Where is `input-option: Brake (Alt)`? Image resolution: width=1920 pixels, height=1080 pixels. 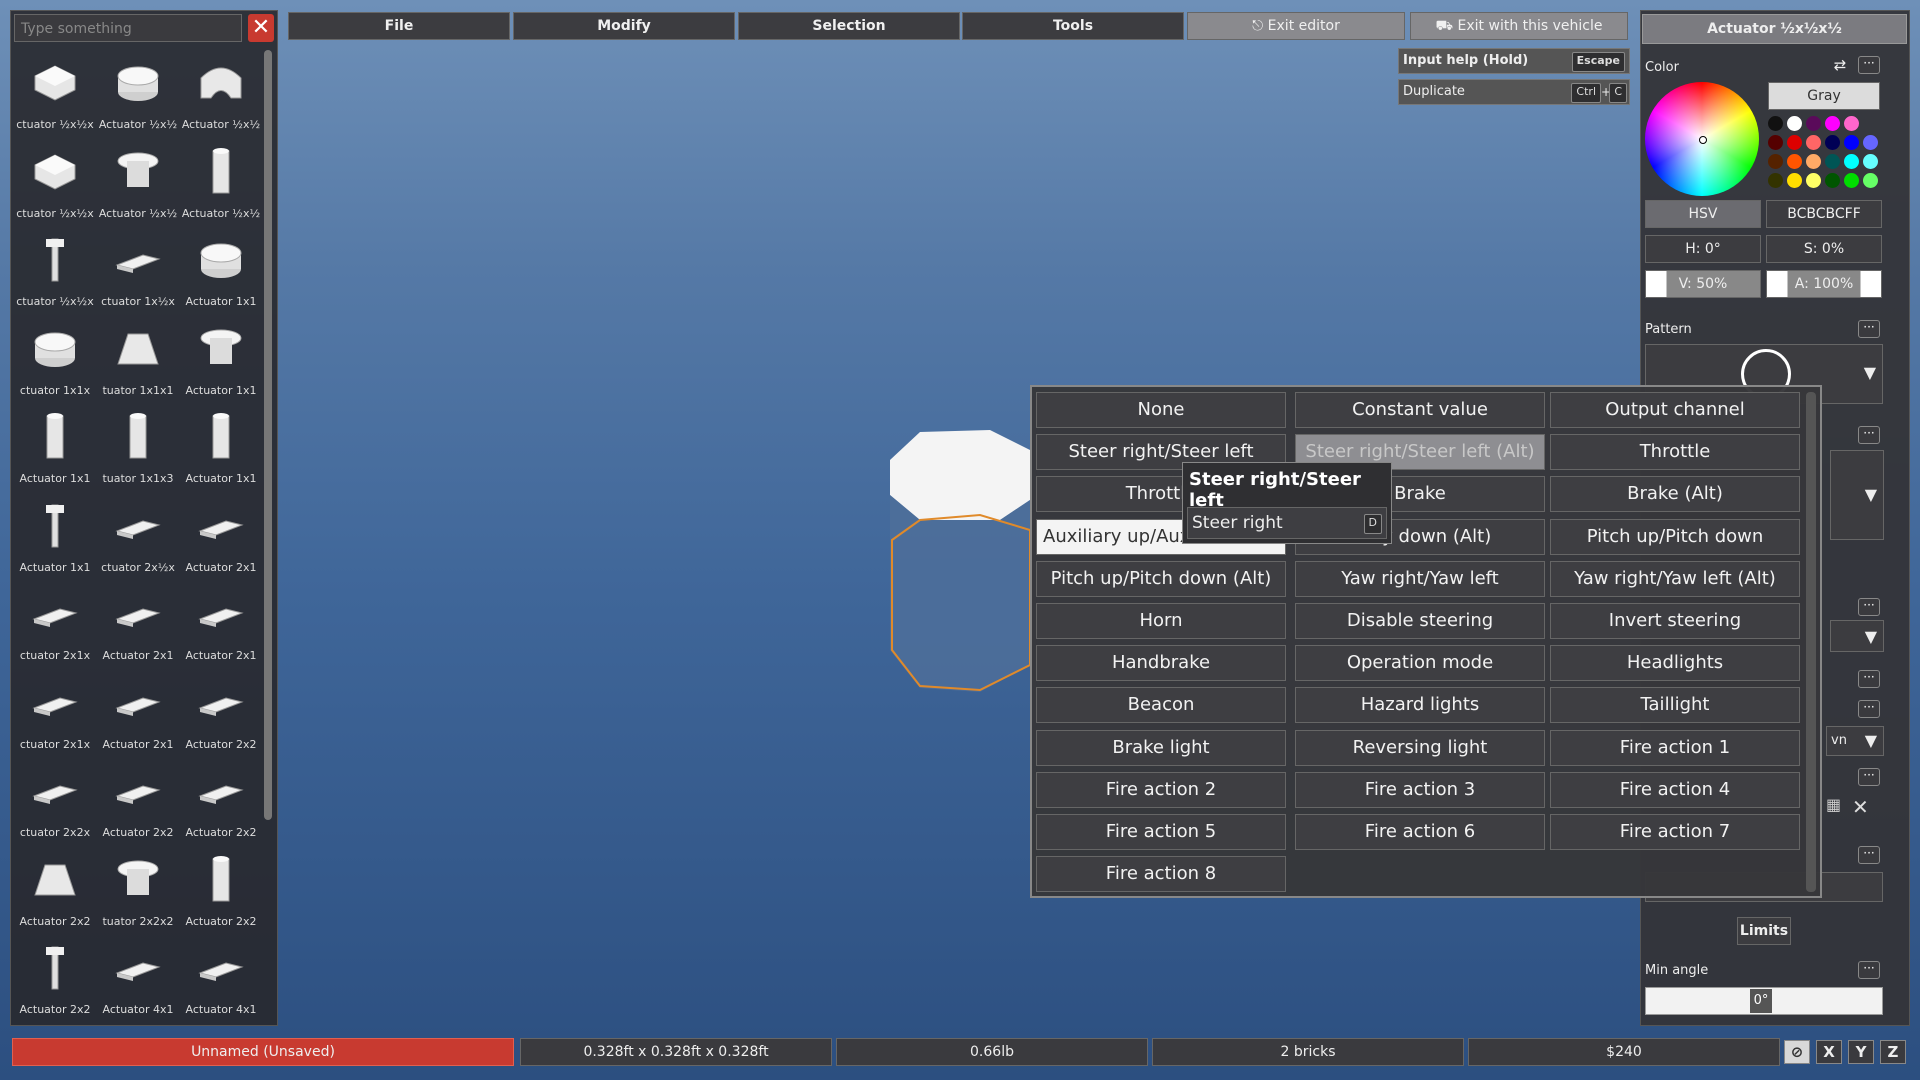 input-option: Brake (Alt) is located at coordinates (1675, 494).